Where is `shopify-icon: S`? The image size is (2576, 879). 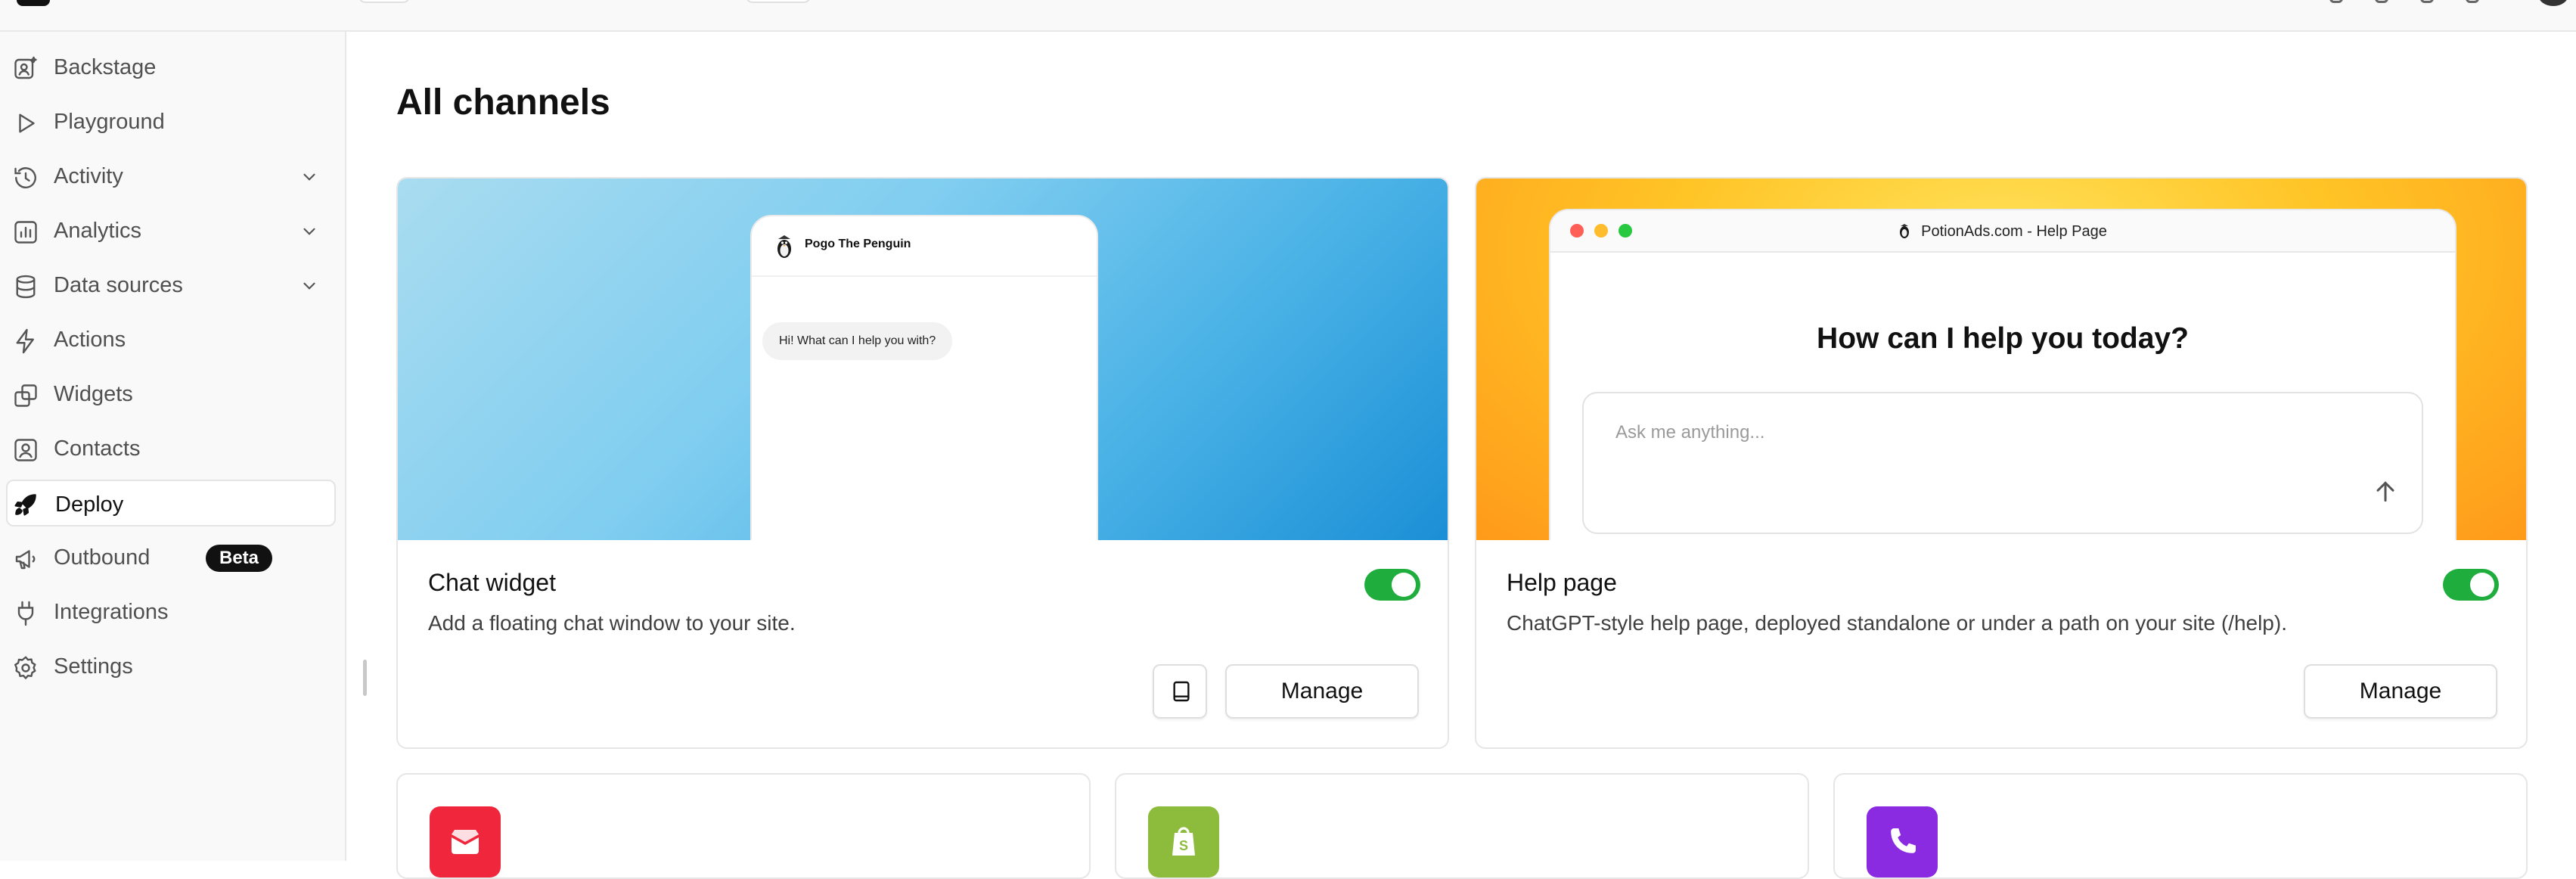 shopify-icon: S is located at coordinates (1183, 842).